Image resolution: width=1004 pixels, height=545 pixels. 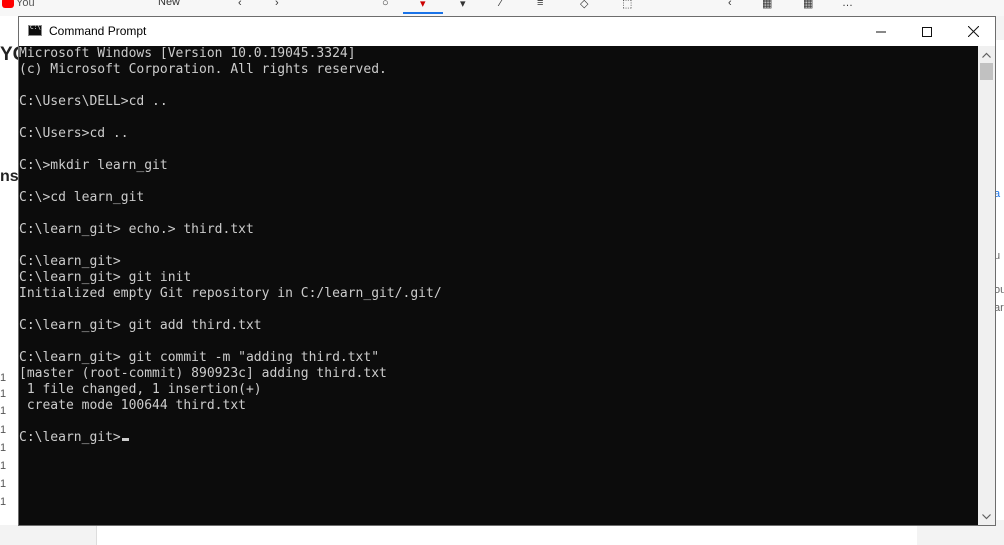 What do you see at coordinates (82, 197) in the screenshot?
I see `console-line: C:\>cd learn_git` at bounding box center [82, 197].